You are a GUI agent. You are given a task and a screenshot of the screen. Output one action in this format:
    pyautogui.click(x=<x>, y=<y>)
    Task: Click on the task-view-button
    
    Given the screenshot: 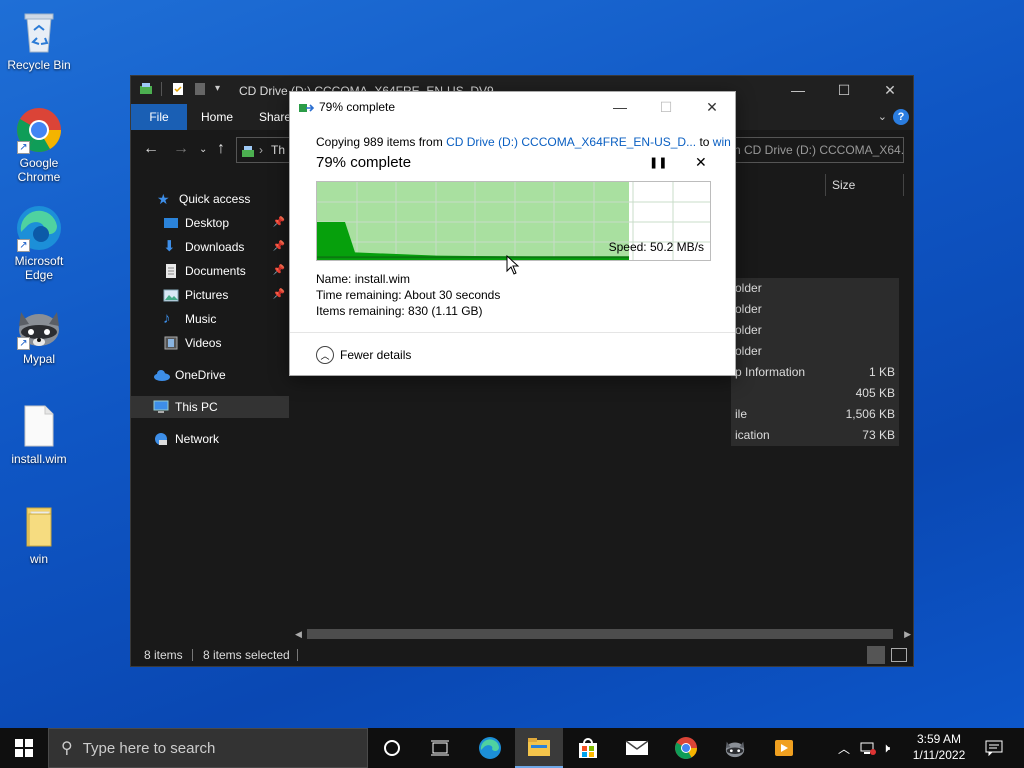 What is the action you would take?
    pyautogui.click(x=440, y=748)
    